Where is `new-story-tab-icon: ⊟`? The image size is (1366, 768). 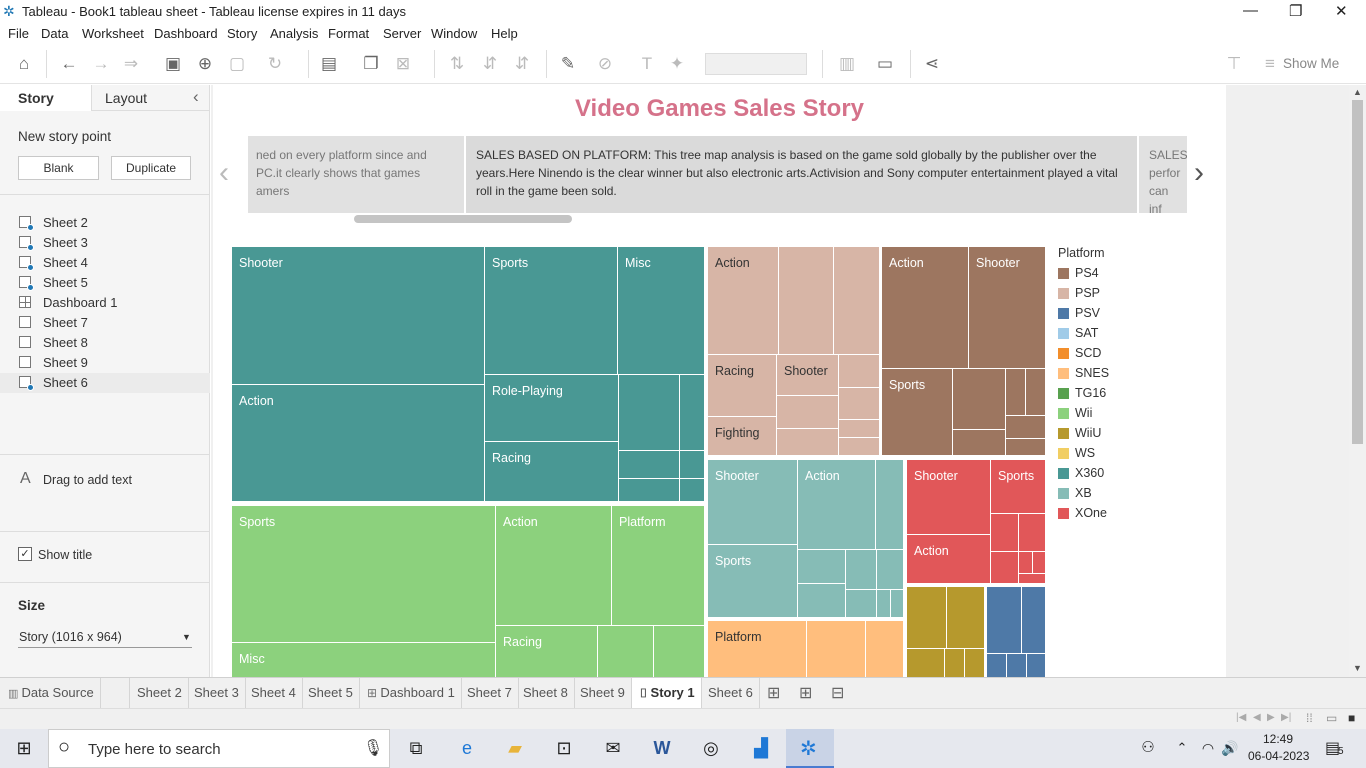 new-story-tab-icon: ⊟ is located at coordinates (837, 693).